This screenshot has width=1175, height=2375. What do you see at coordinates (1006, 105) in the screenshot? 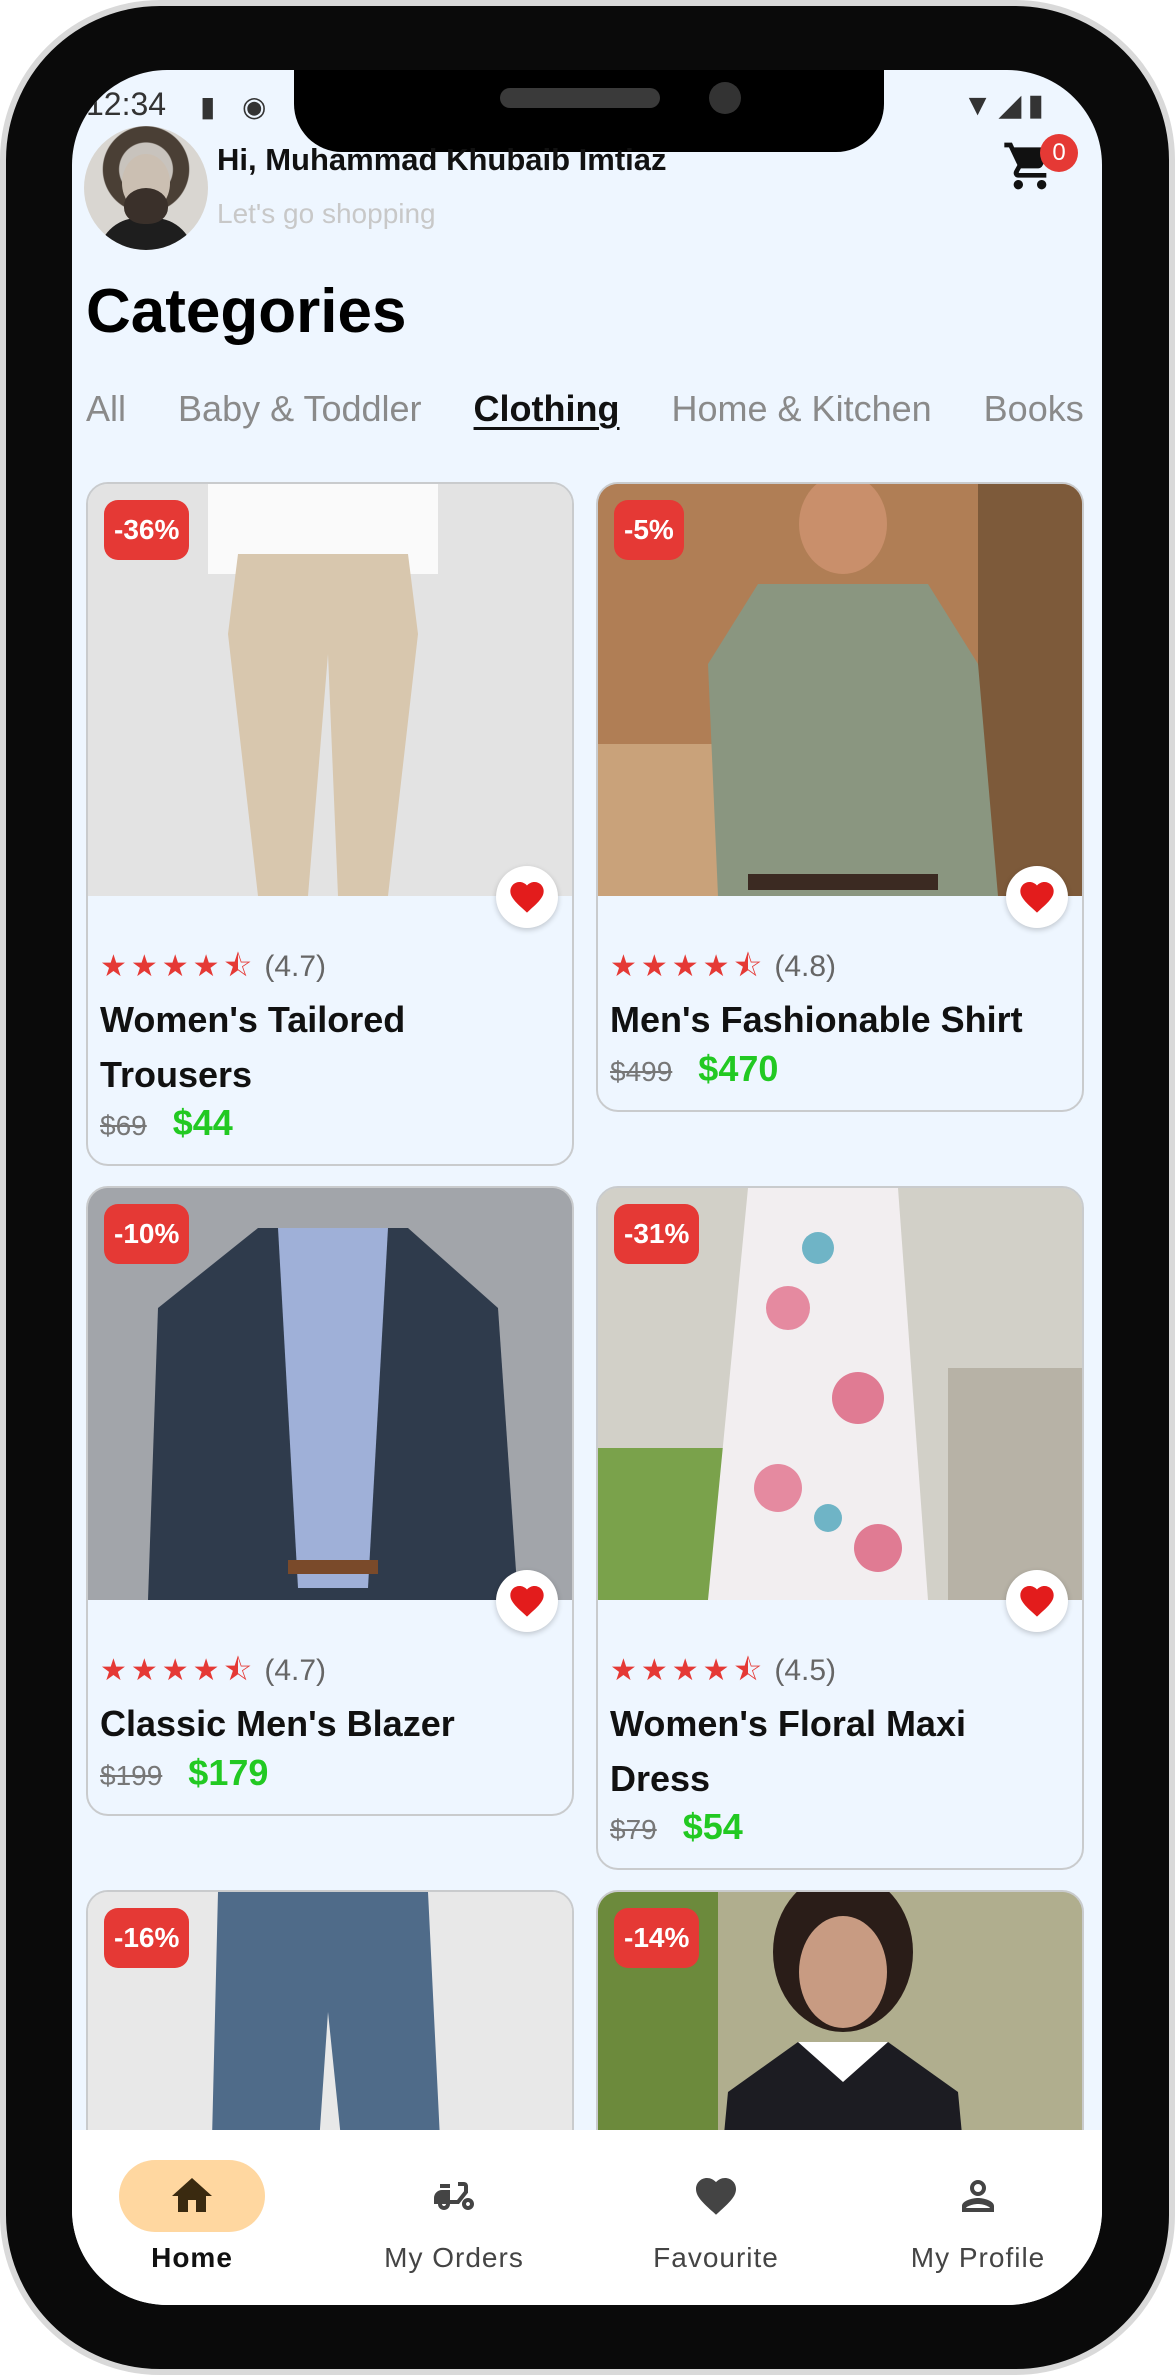
I see `signal-battery-icons: ▼◢▮` at bounding box center [1006, 105].